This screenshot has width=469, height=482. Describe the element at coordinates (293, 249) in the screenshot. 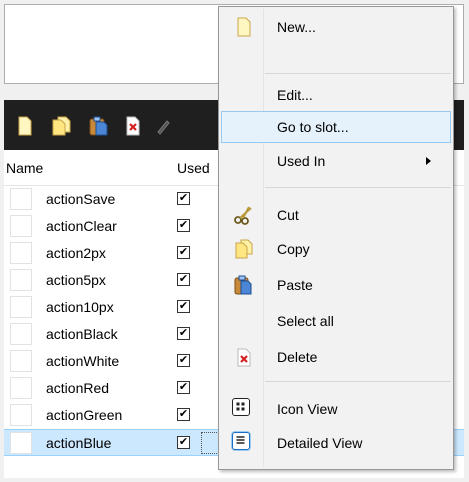

I see `menu-item-label: Copy` at that location.